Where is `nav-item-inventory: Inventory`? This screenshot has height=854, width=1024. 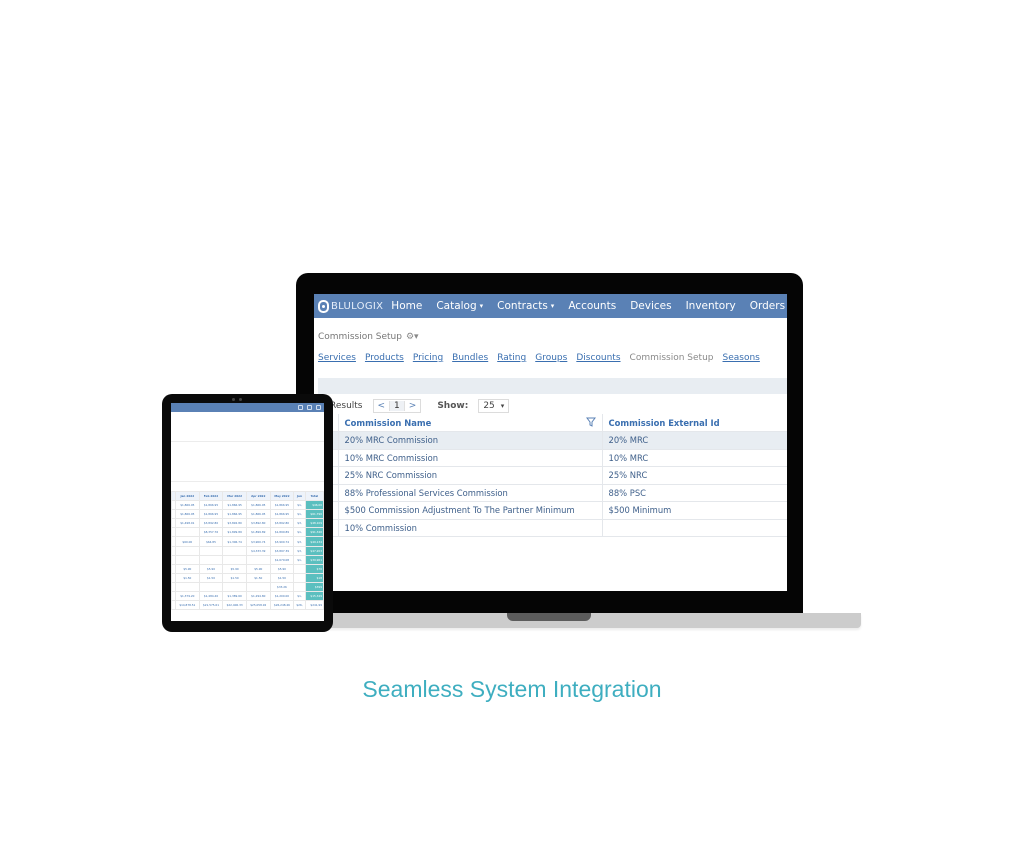 nav-item-inventory: Inventory is located at coordinates (711, 306).